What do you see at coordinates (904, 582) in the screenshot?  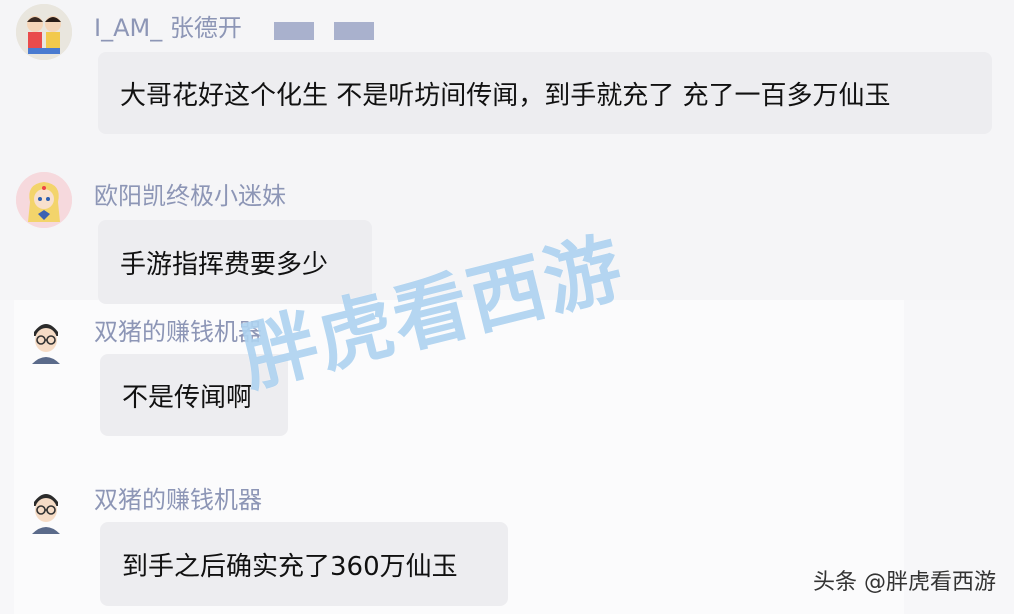 I see `source-footer: 头条 @胖虎看西游` at bounding box center [904, 582].